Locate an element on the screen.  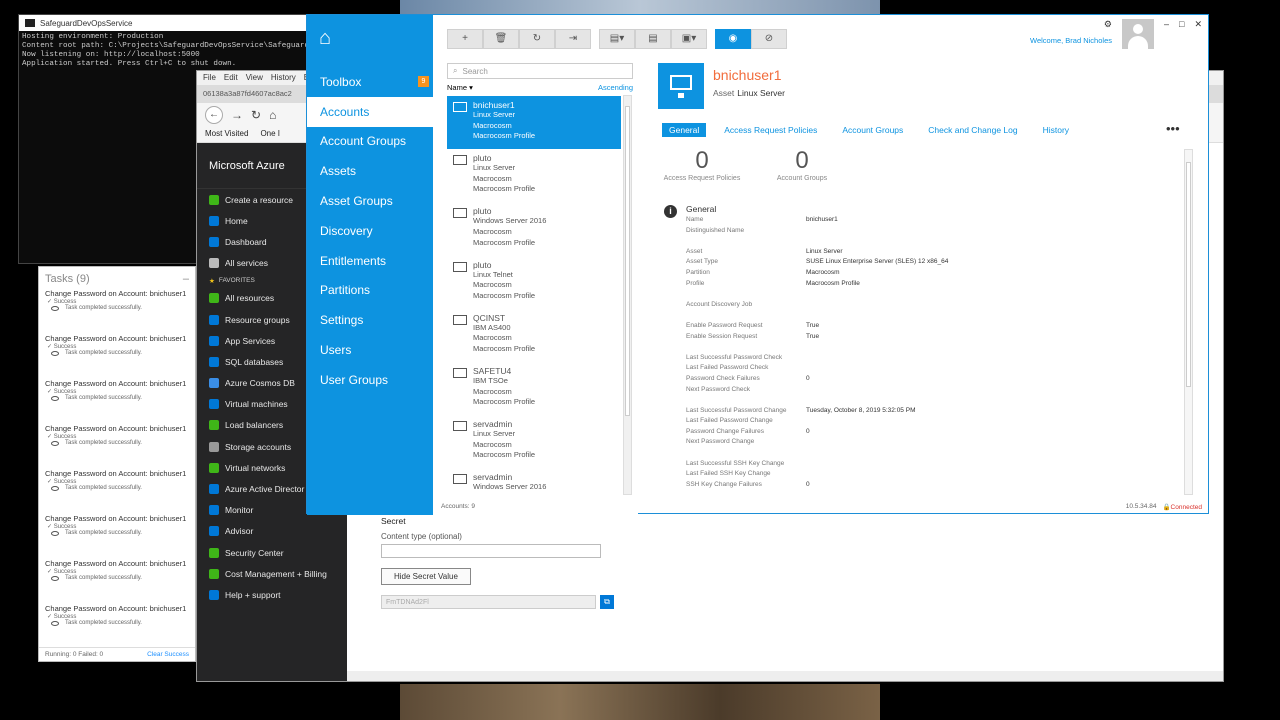
tab-account-groups: Account Groups is located at coordinates (872, 130).